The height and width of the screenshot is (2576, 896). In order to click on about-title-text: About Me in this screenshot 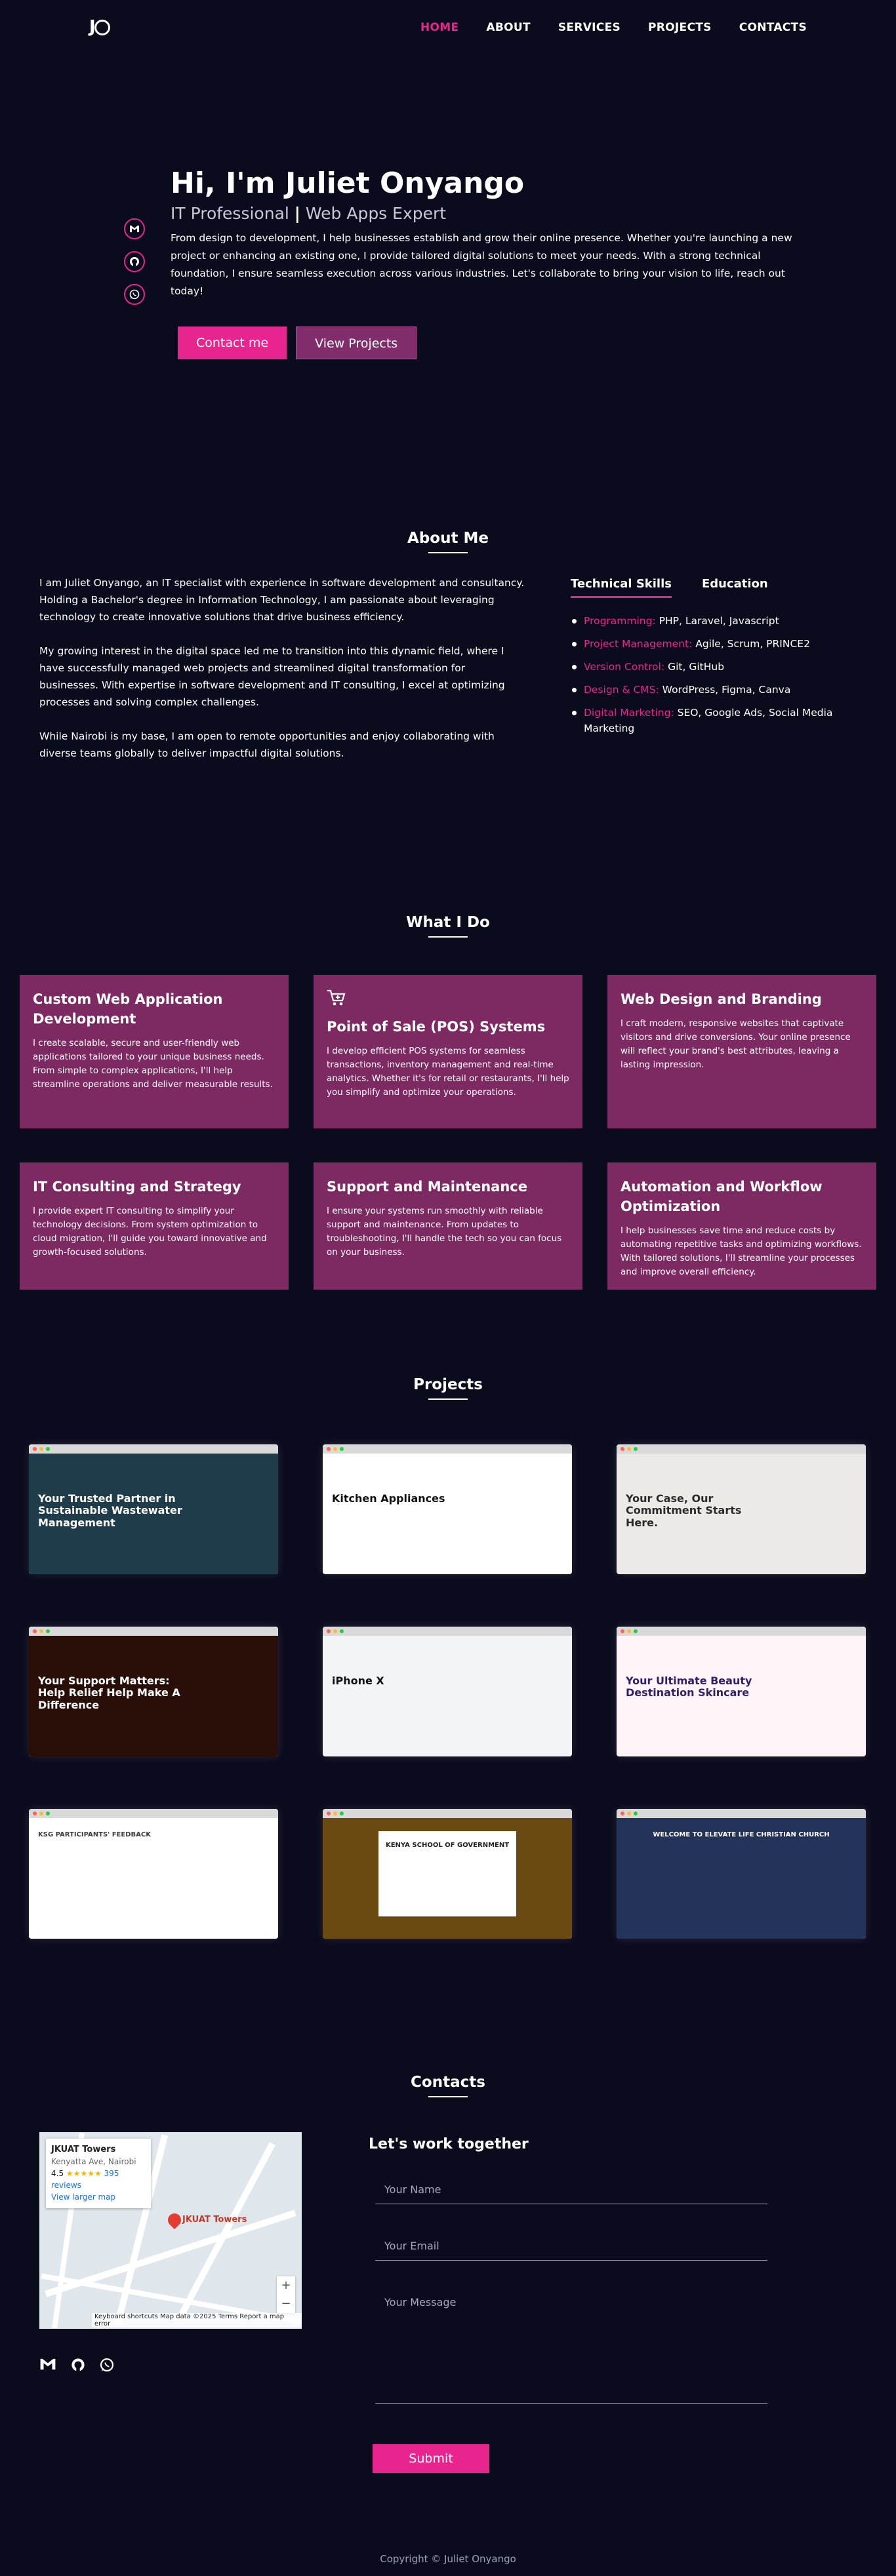, I will do `click(448, 538)`.